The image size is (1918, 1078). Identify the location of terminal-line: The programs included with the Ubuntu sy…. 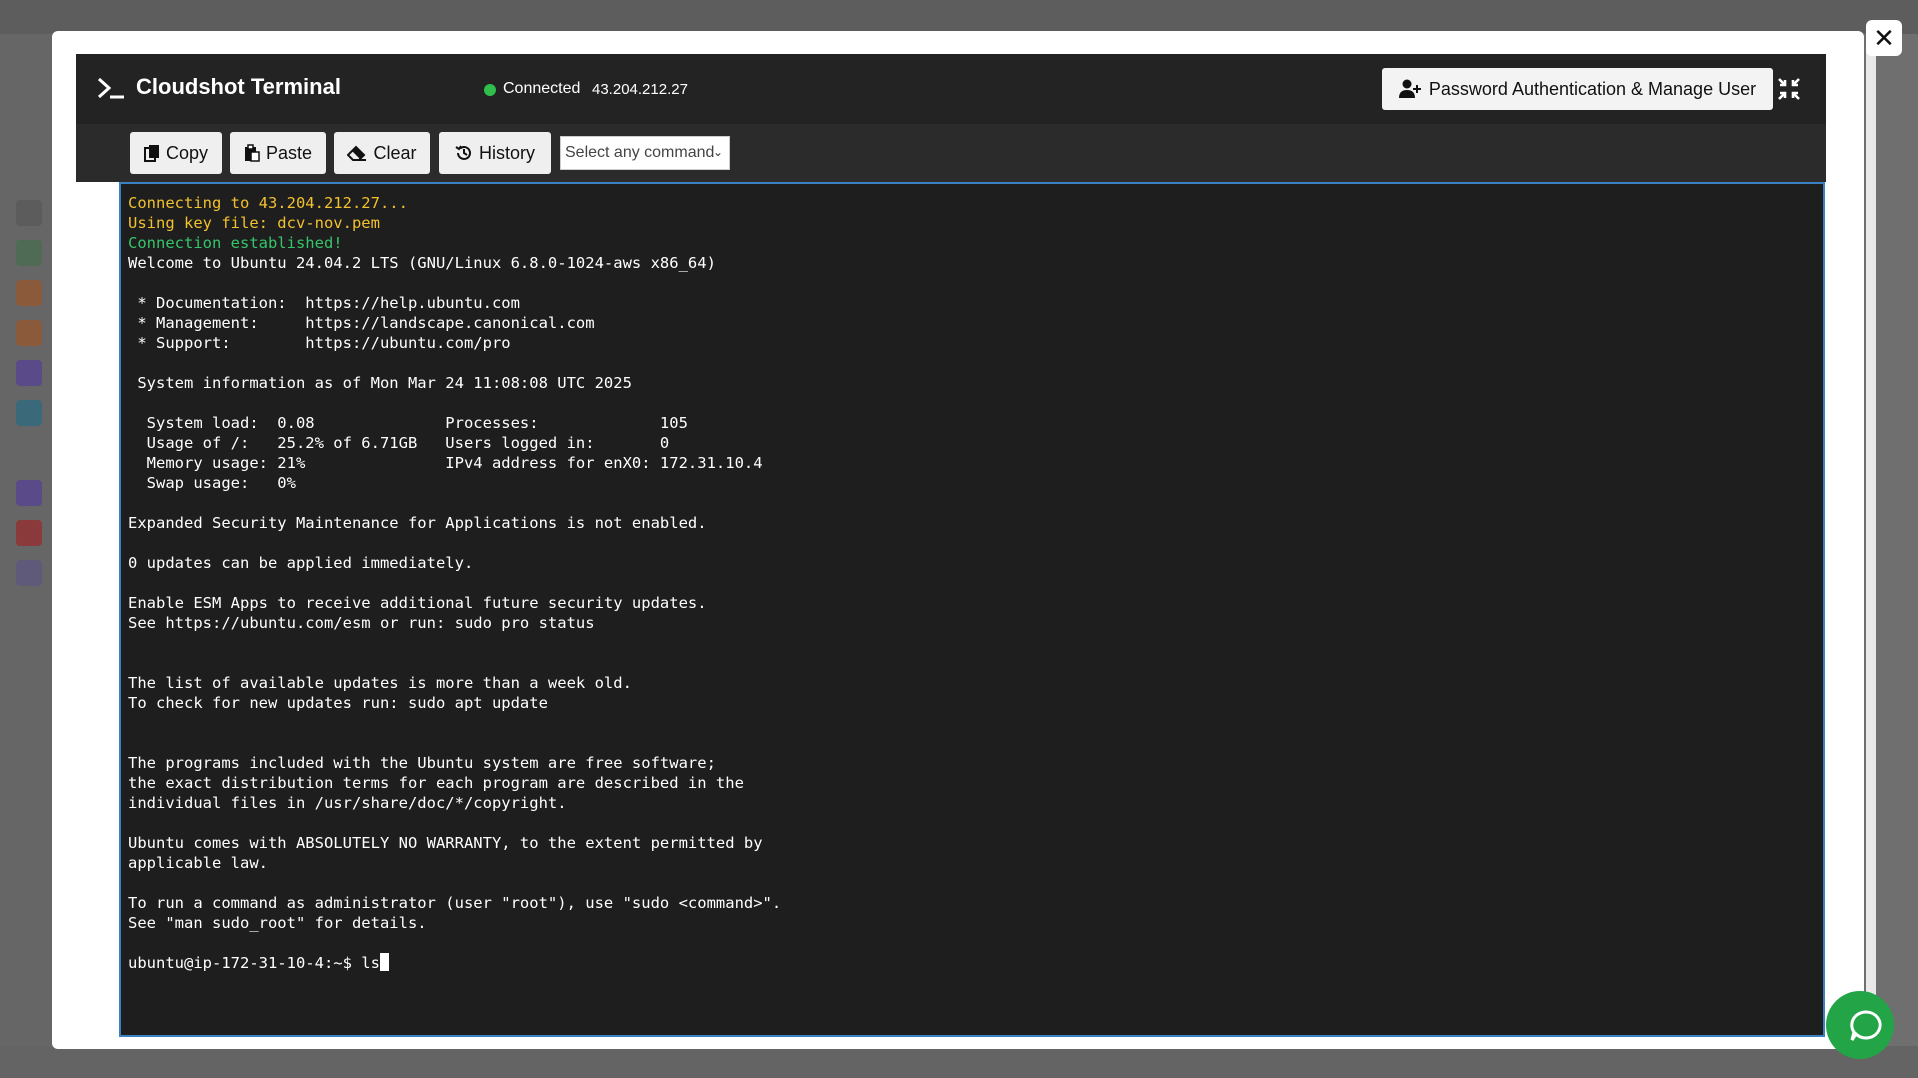
(422, 763).